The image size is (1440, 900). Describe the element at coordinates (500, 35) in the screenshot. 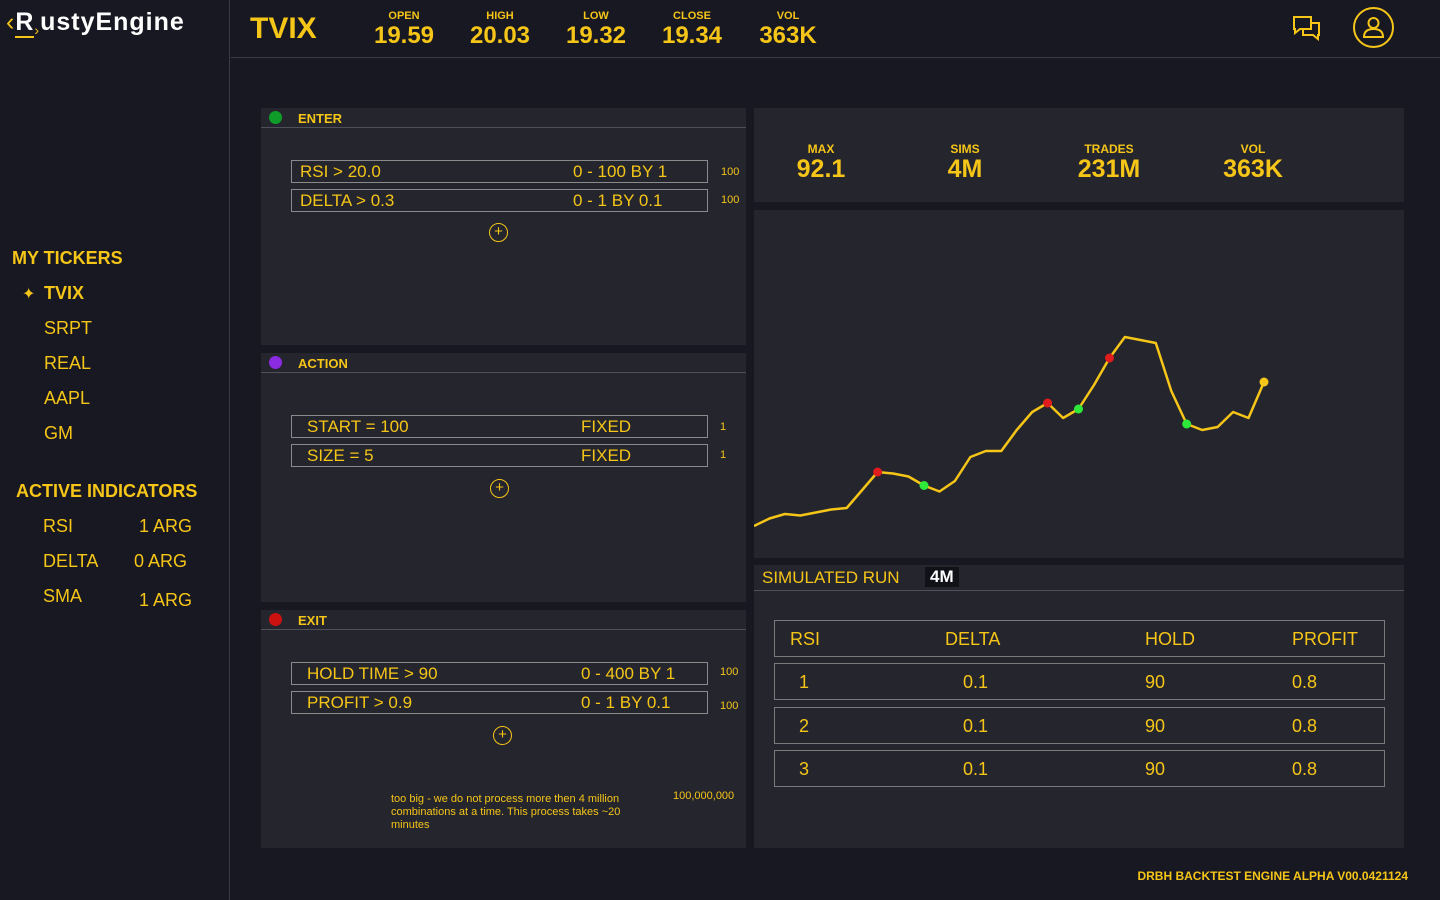

I see `stat-value: 20.03` at that location.